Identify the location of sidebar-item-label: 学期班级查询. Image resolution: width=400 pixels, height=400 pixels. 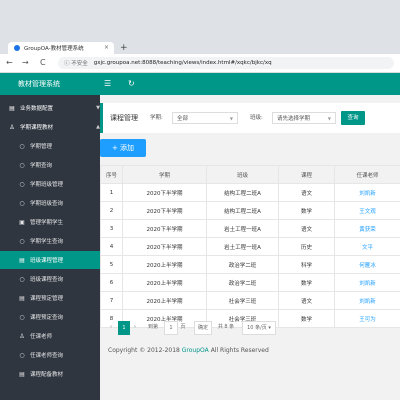
(47, 204).